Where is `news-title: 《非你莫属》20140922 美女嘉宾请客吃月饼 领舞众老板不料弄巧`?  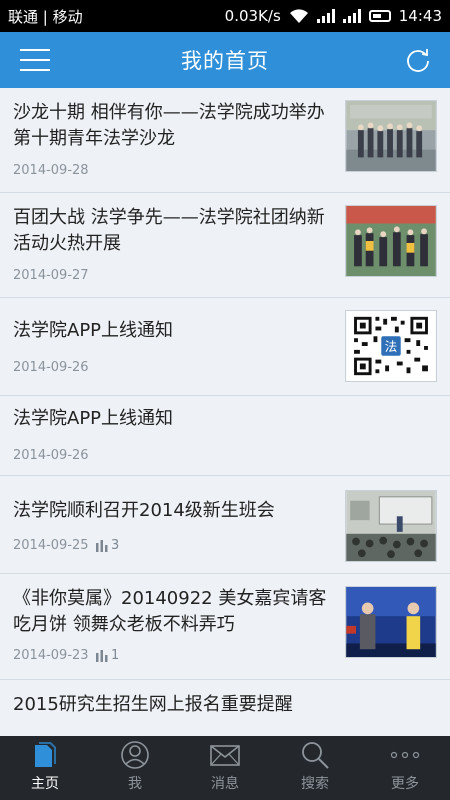
news-title: 《非你莫属》20140922 美女嘉宾请客吃月饼 领舞众老板不料弄巧 is located at coordinates (170, 611).